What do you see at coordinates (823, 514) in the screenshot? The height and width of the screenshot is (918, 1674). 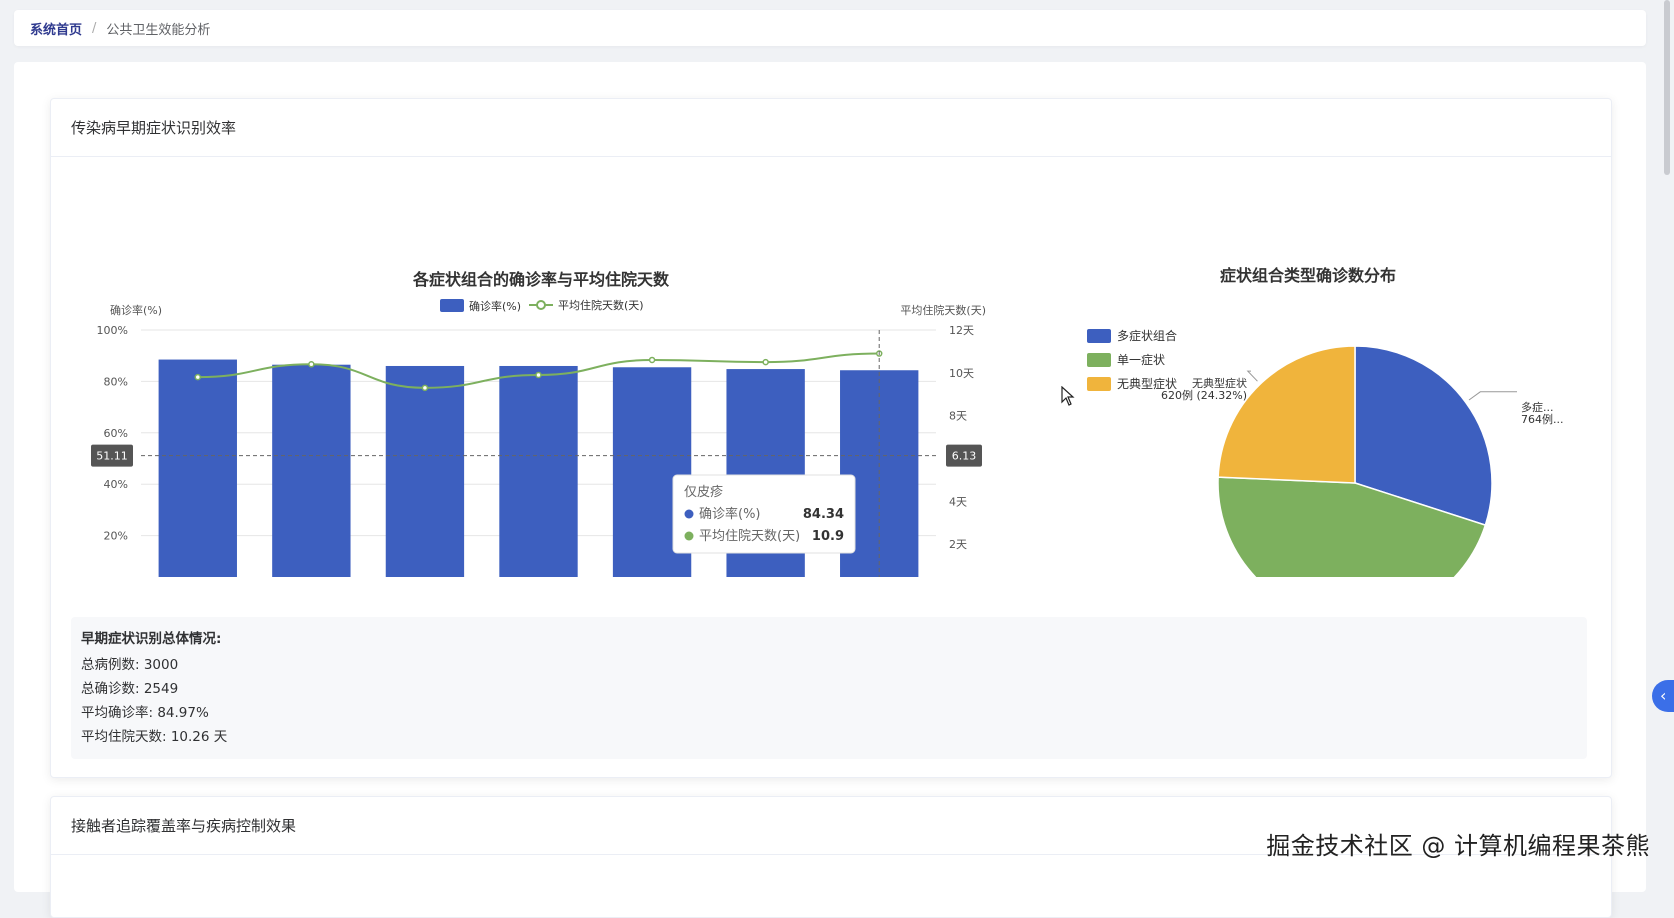 I see `tooltip-series-value: 84.34` at bounding box center [823, 514].